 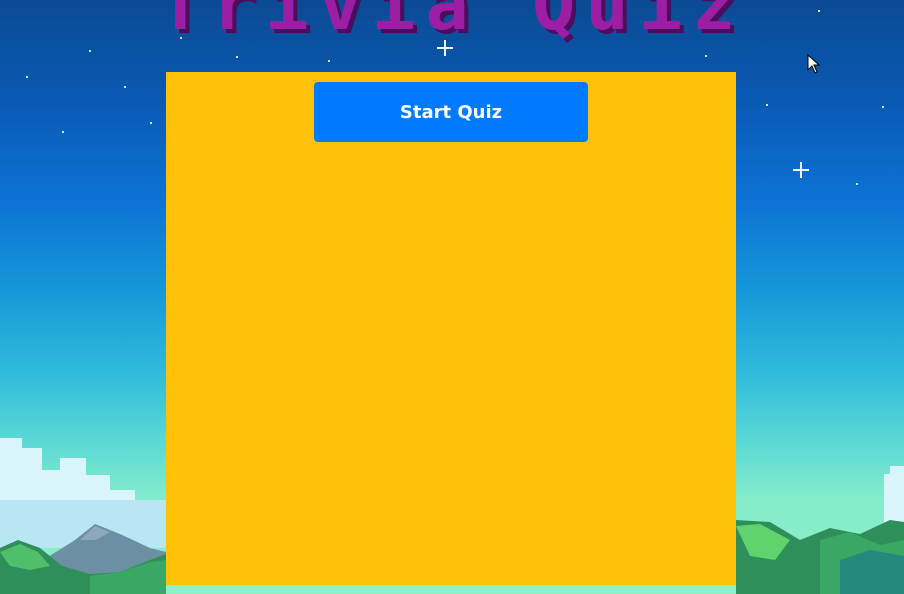 I want to click on mouse-pointer-icon, so click(x=814, y=64).